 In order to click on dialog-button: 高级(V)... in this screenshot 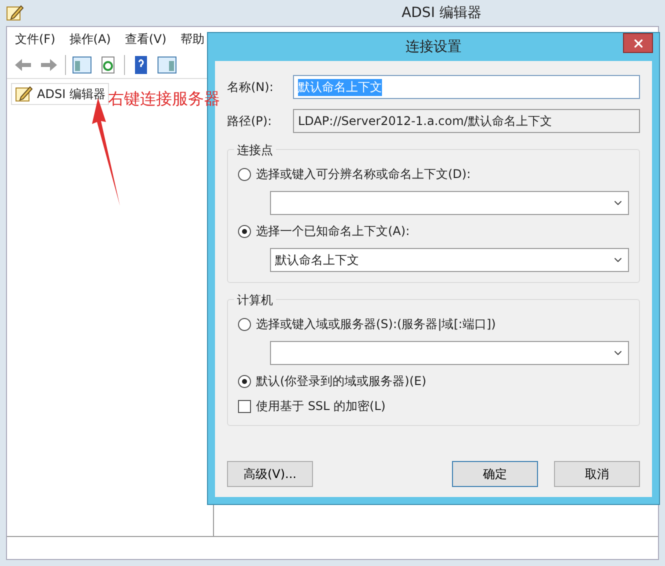, I will do `click(270, 474)`.